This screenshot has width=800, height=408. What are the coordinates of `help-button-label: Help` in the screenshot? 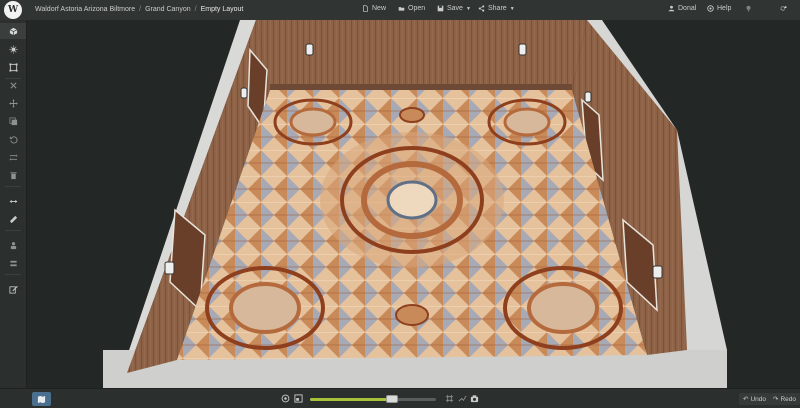 It's located at (724, 8).